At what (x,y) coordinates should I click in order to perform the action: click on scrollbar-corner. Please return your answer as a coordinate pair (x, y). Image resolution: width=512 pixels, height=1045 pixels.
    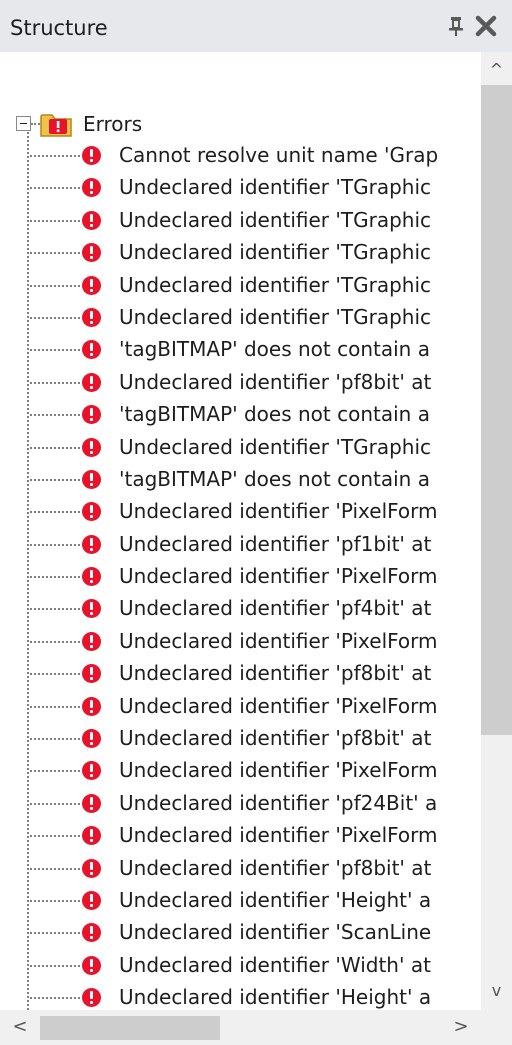
    Looking at the image, I should click on (496, 1027).